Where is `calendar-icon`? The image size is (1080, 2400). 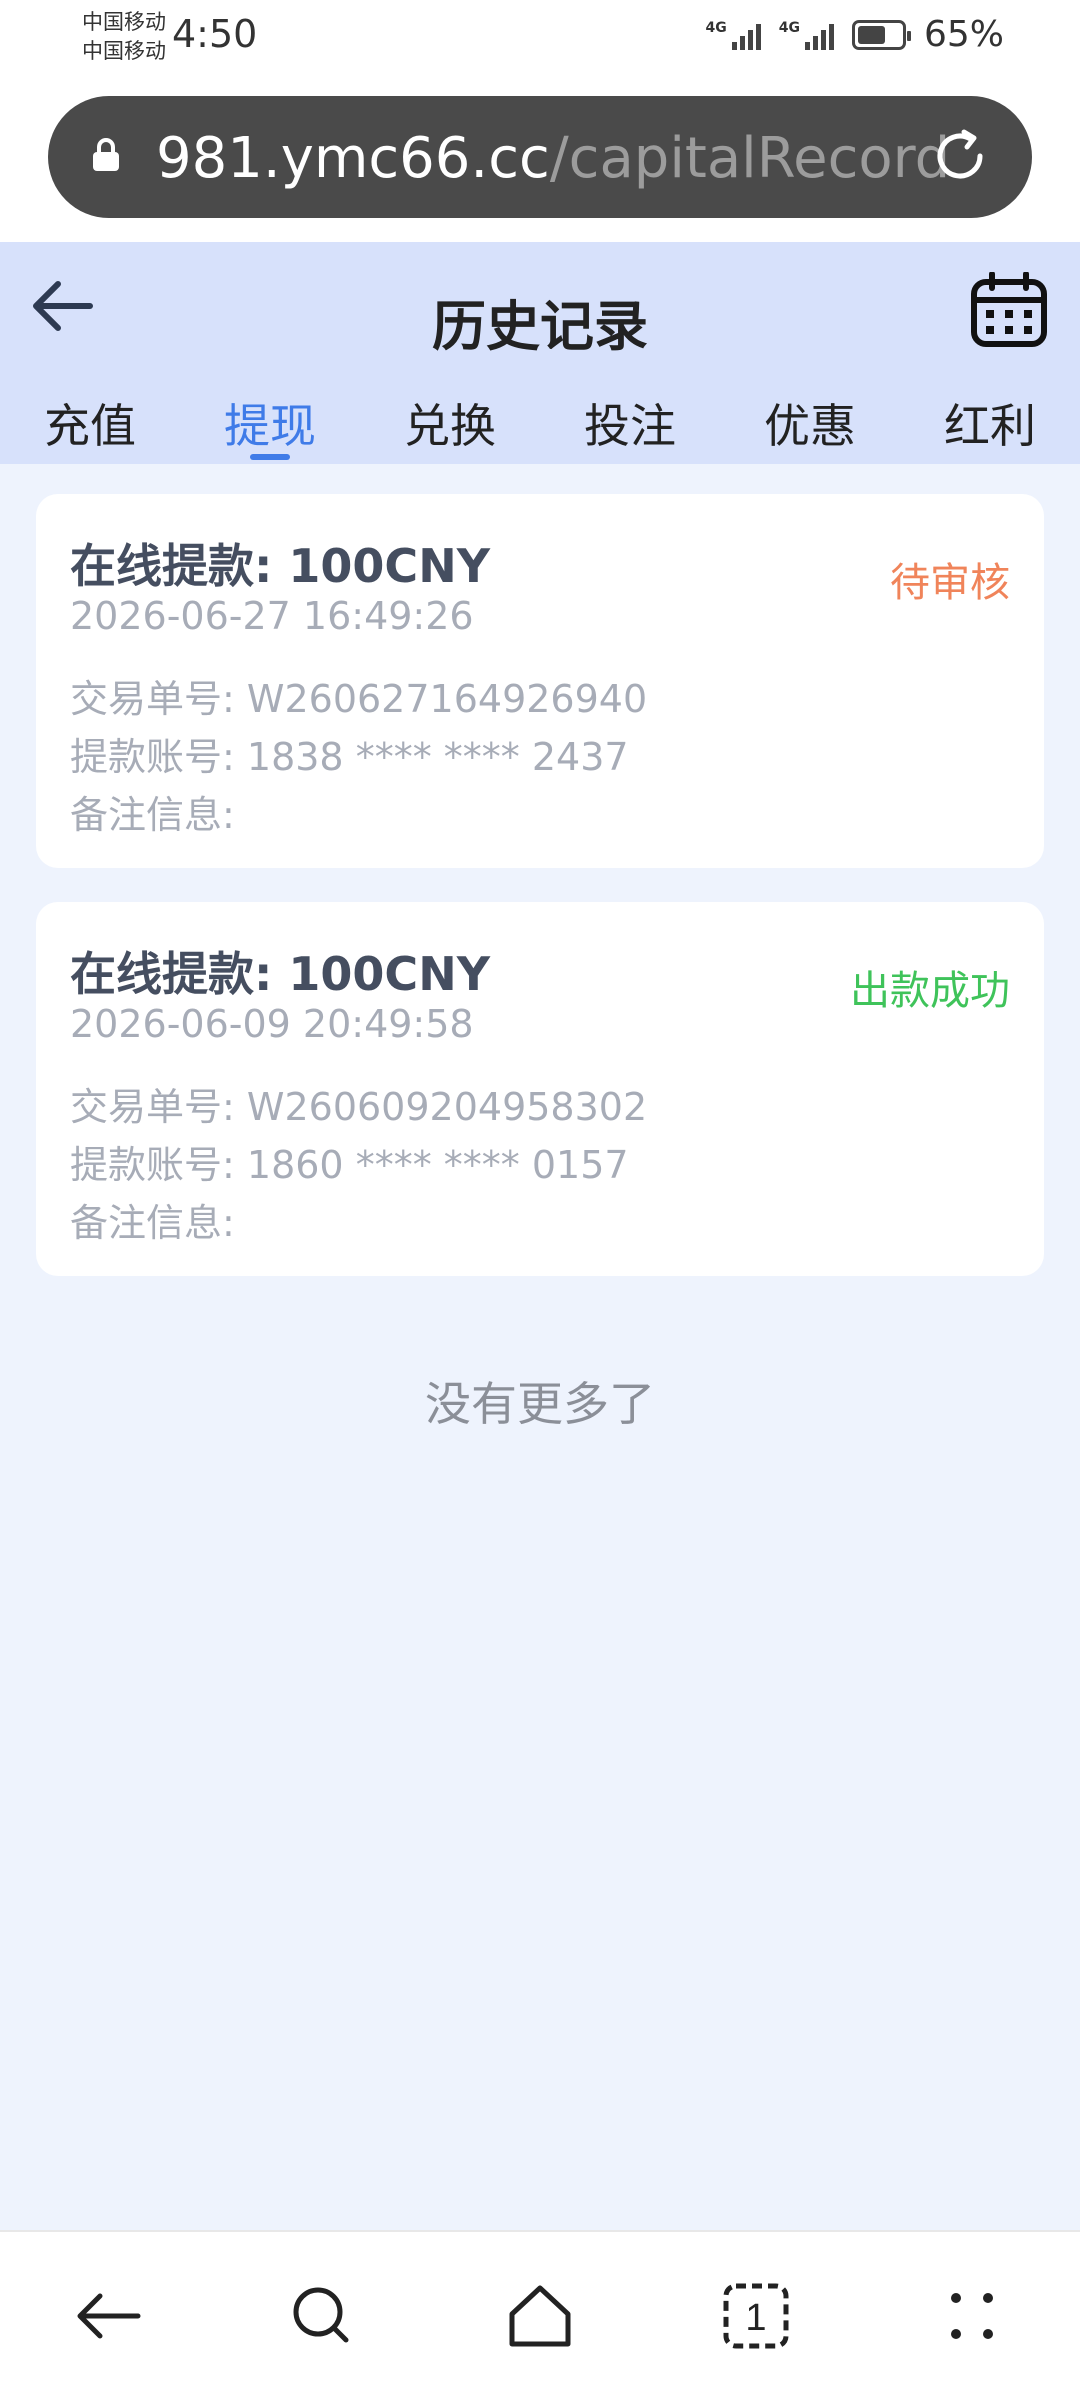
calendar-icon is located at coordinates (1009, 310).